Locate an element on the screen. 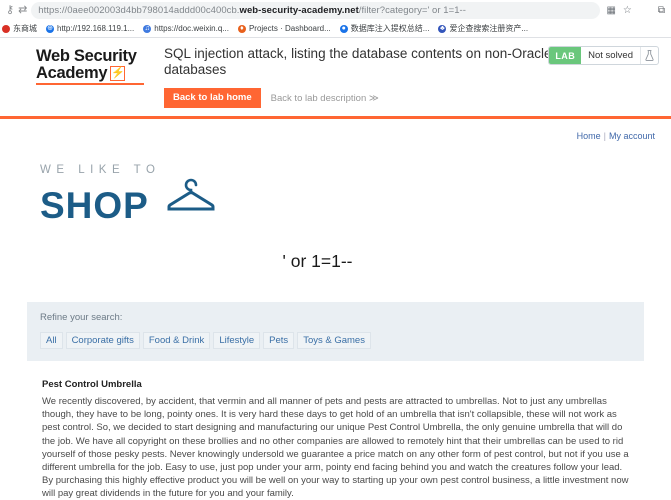 This screenshot has height=500, width=671. filter-link-corporate-gifts: Corporate gifts is located at coordinates (102, 340).